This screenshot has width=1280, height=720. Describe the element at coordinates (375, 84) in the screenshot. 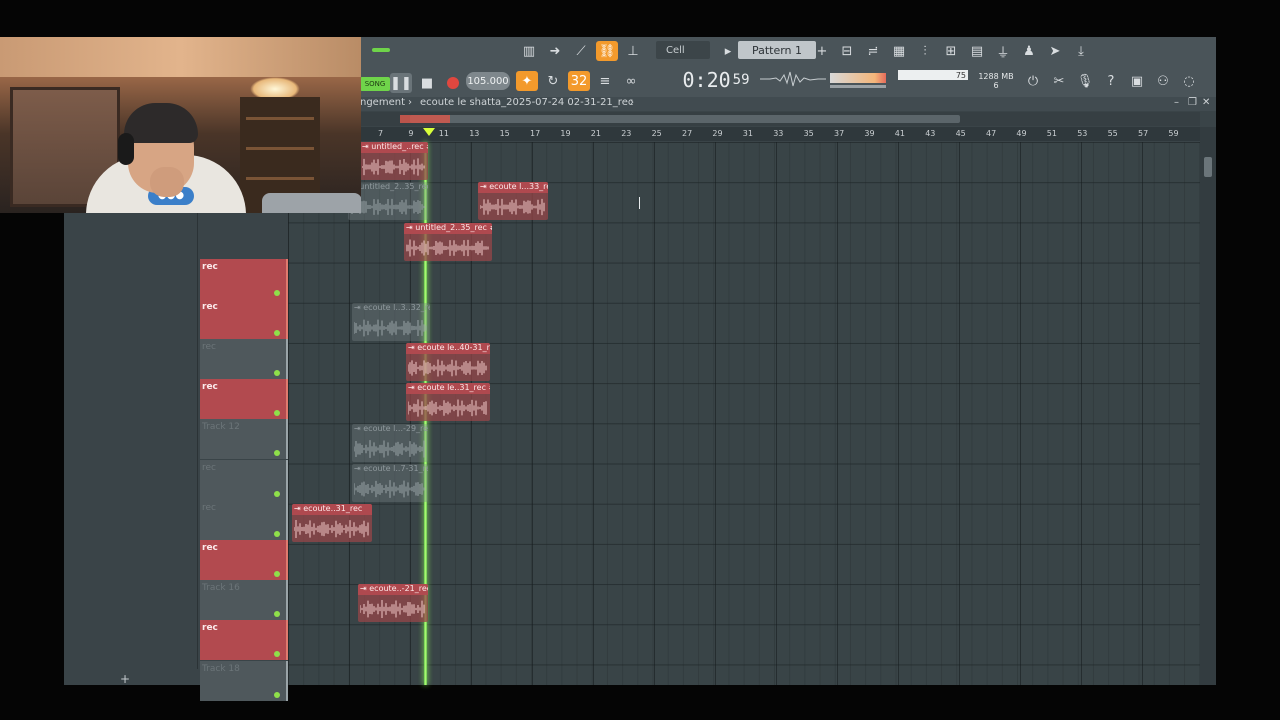

I see `song-mode-toggle: SONG` at that location.